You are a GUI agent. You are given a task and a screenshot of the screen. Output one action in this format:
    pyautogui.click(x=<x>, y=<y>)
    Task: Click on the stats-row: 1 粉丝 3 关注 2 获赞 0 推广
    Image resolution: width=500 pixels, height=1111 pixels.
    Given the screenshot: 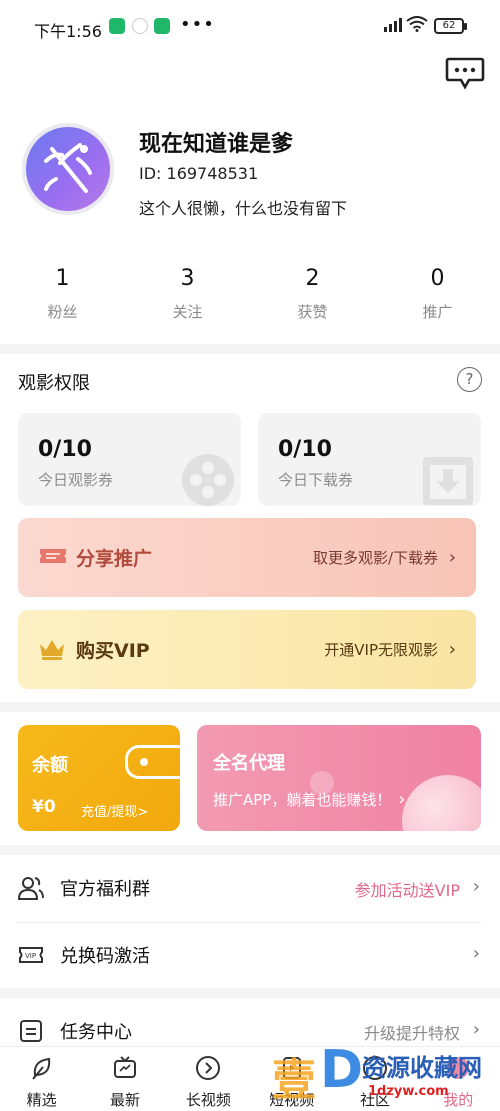 What is the action you would take?
    pyautogui.click(x=250, y=296)
    